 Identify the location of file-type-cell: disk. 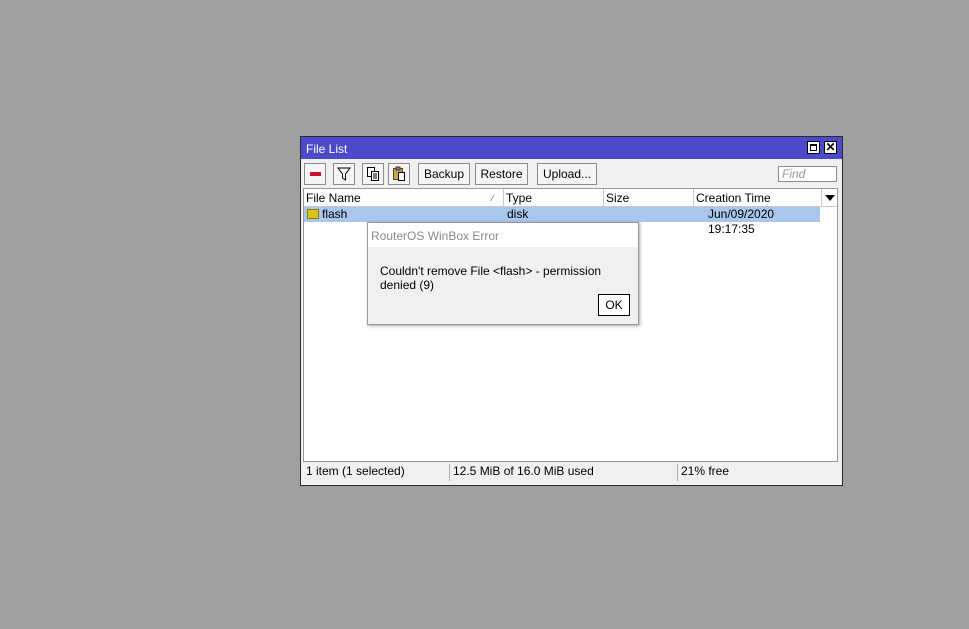
(518, 214).